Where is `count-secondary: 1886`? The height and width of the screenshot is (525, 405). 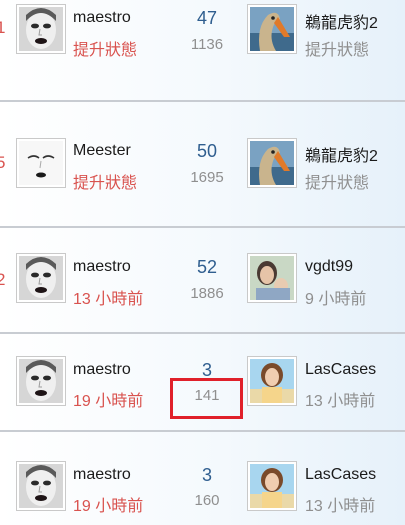
count-secondary: 1886 is located at coordinates (207, 293).